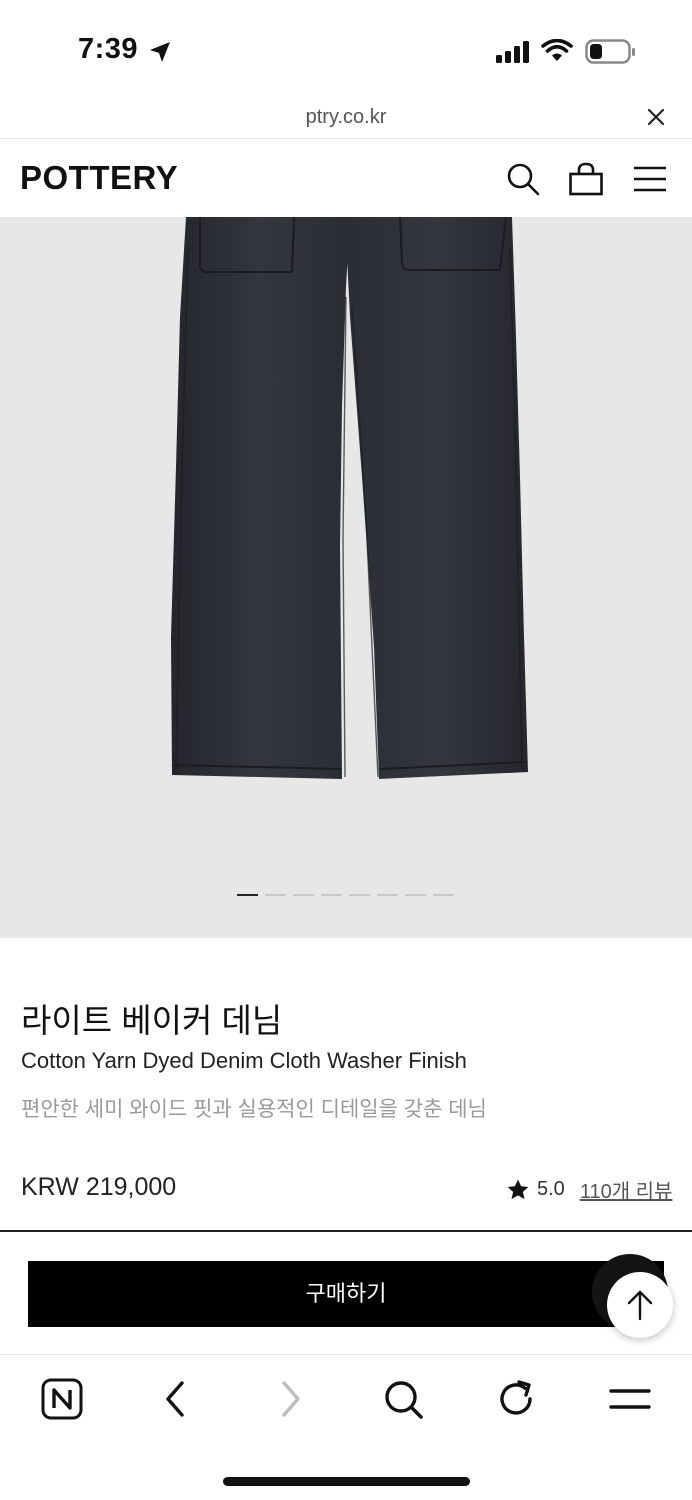  I want to click on status-time: 7:39, so click(108, 49).